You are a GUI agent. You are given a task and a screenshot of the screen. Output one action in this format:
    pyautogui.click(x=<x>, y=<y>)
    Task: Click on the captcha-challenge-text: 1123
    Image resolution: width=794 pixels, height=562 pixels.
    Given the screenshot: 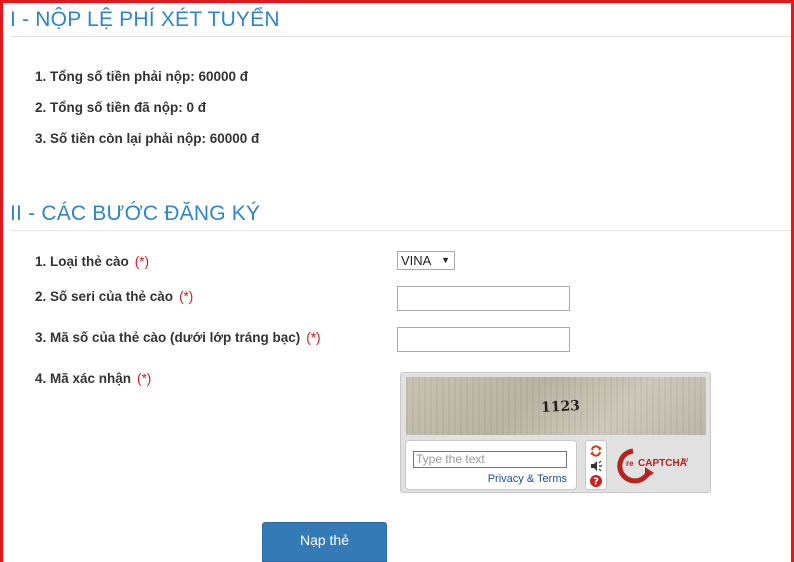 What is the action you would take?
    pyautogui.click(x=560, y=407)
    